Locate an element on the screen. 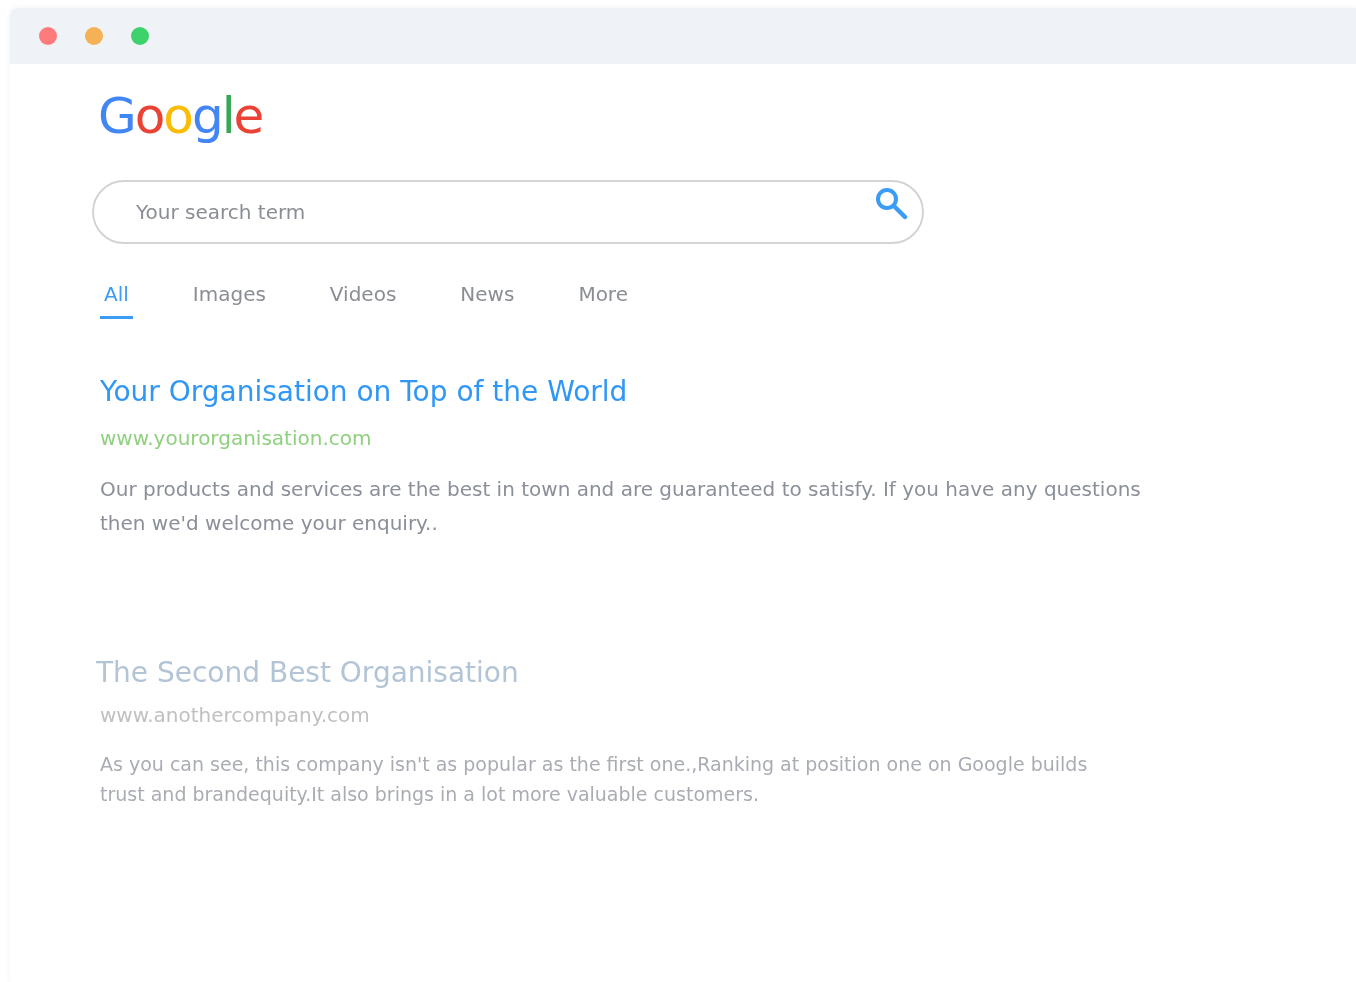  search-icon is located at coordinates (891, 203).